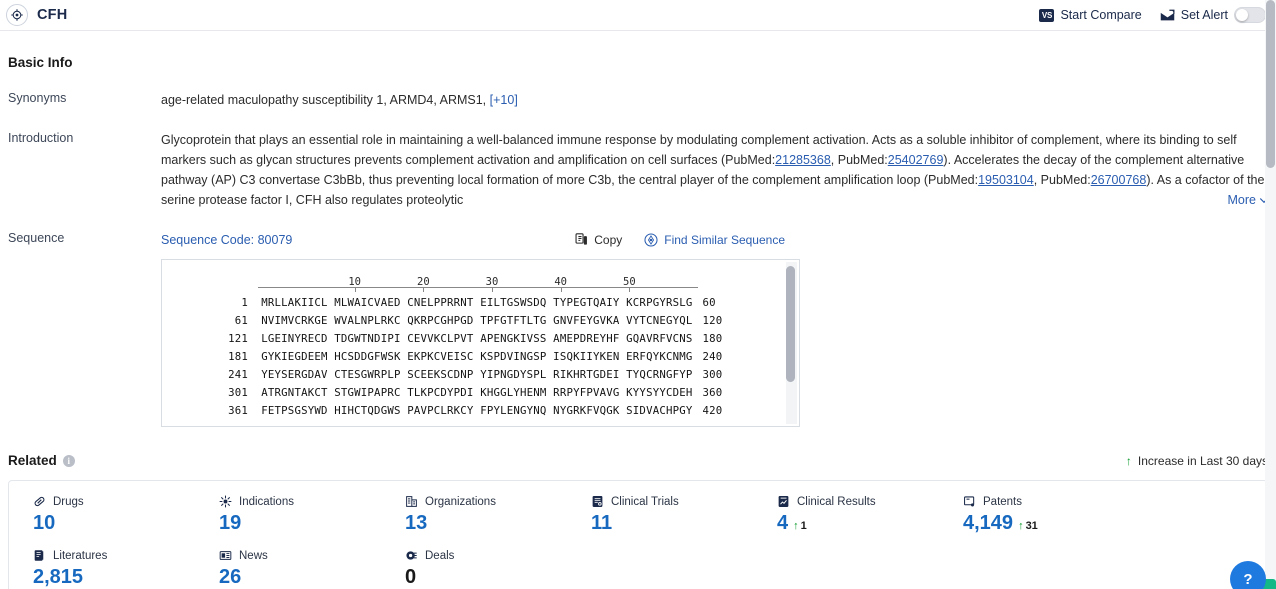  What do you see at coordinates (253, 555) in the screenshot?
I see `related-item-label: News` at bounding box center [253, 555].